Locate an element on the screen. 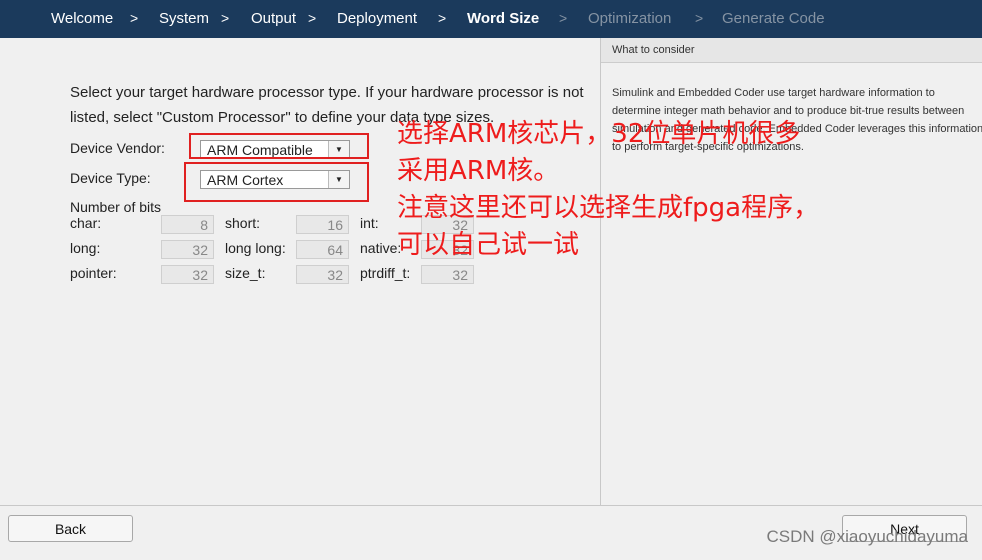 This screenshot has width=982, height=560. step-output: Output is located at coordinates (273, 18).